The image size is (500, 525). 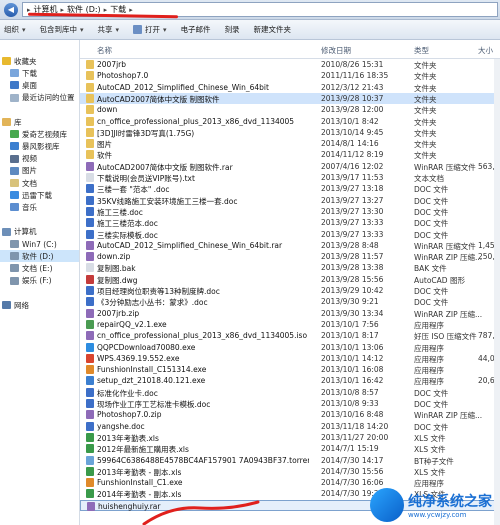 I want to click on file-row: 项目经理岗位职责等13种制度牌.doc 2013/9/29 10:42 DOC 文件, so click(x=290, y=290).